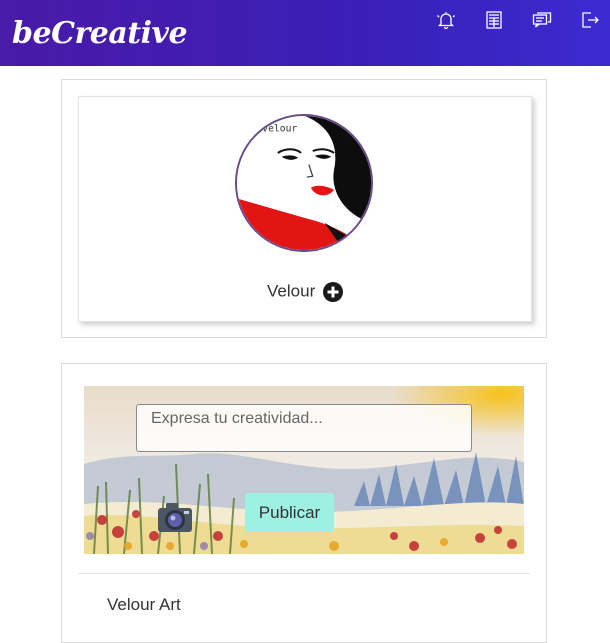  What do you see at coordinates (100, 33) in the screenshot?
I see `brand-logo: beCreative` at bounding box center [100, 33].